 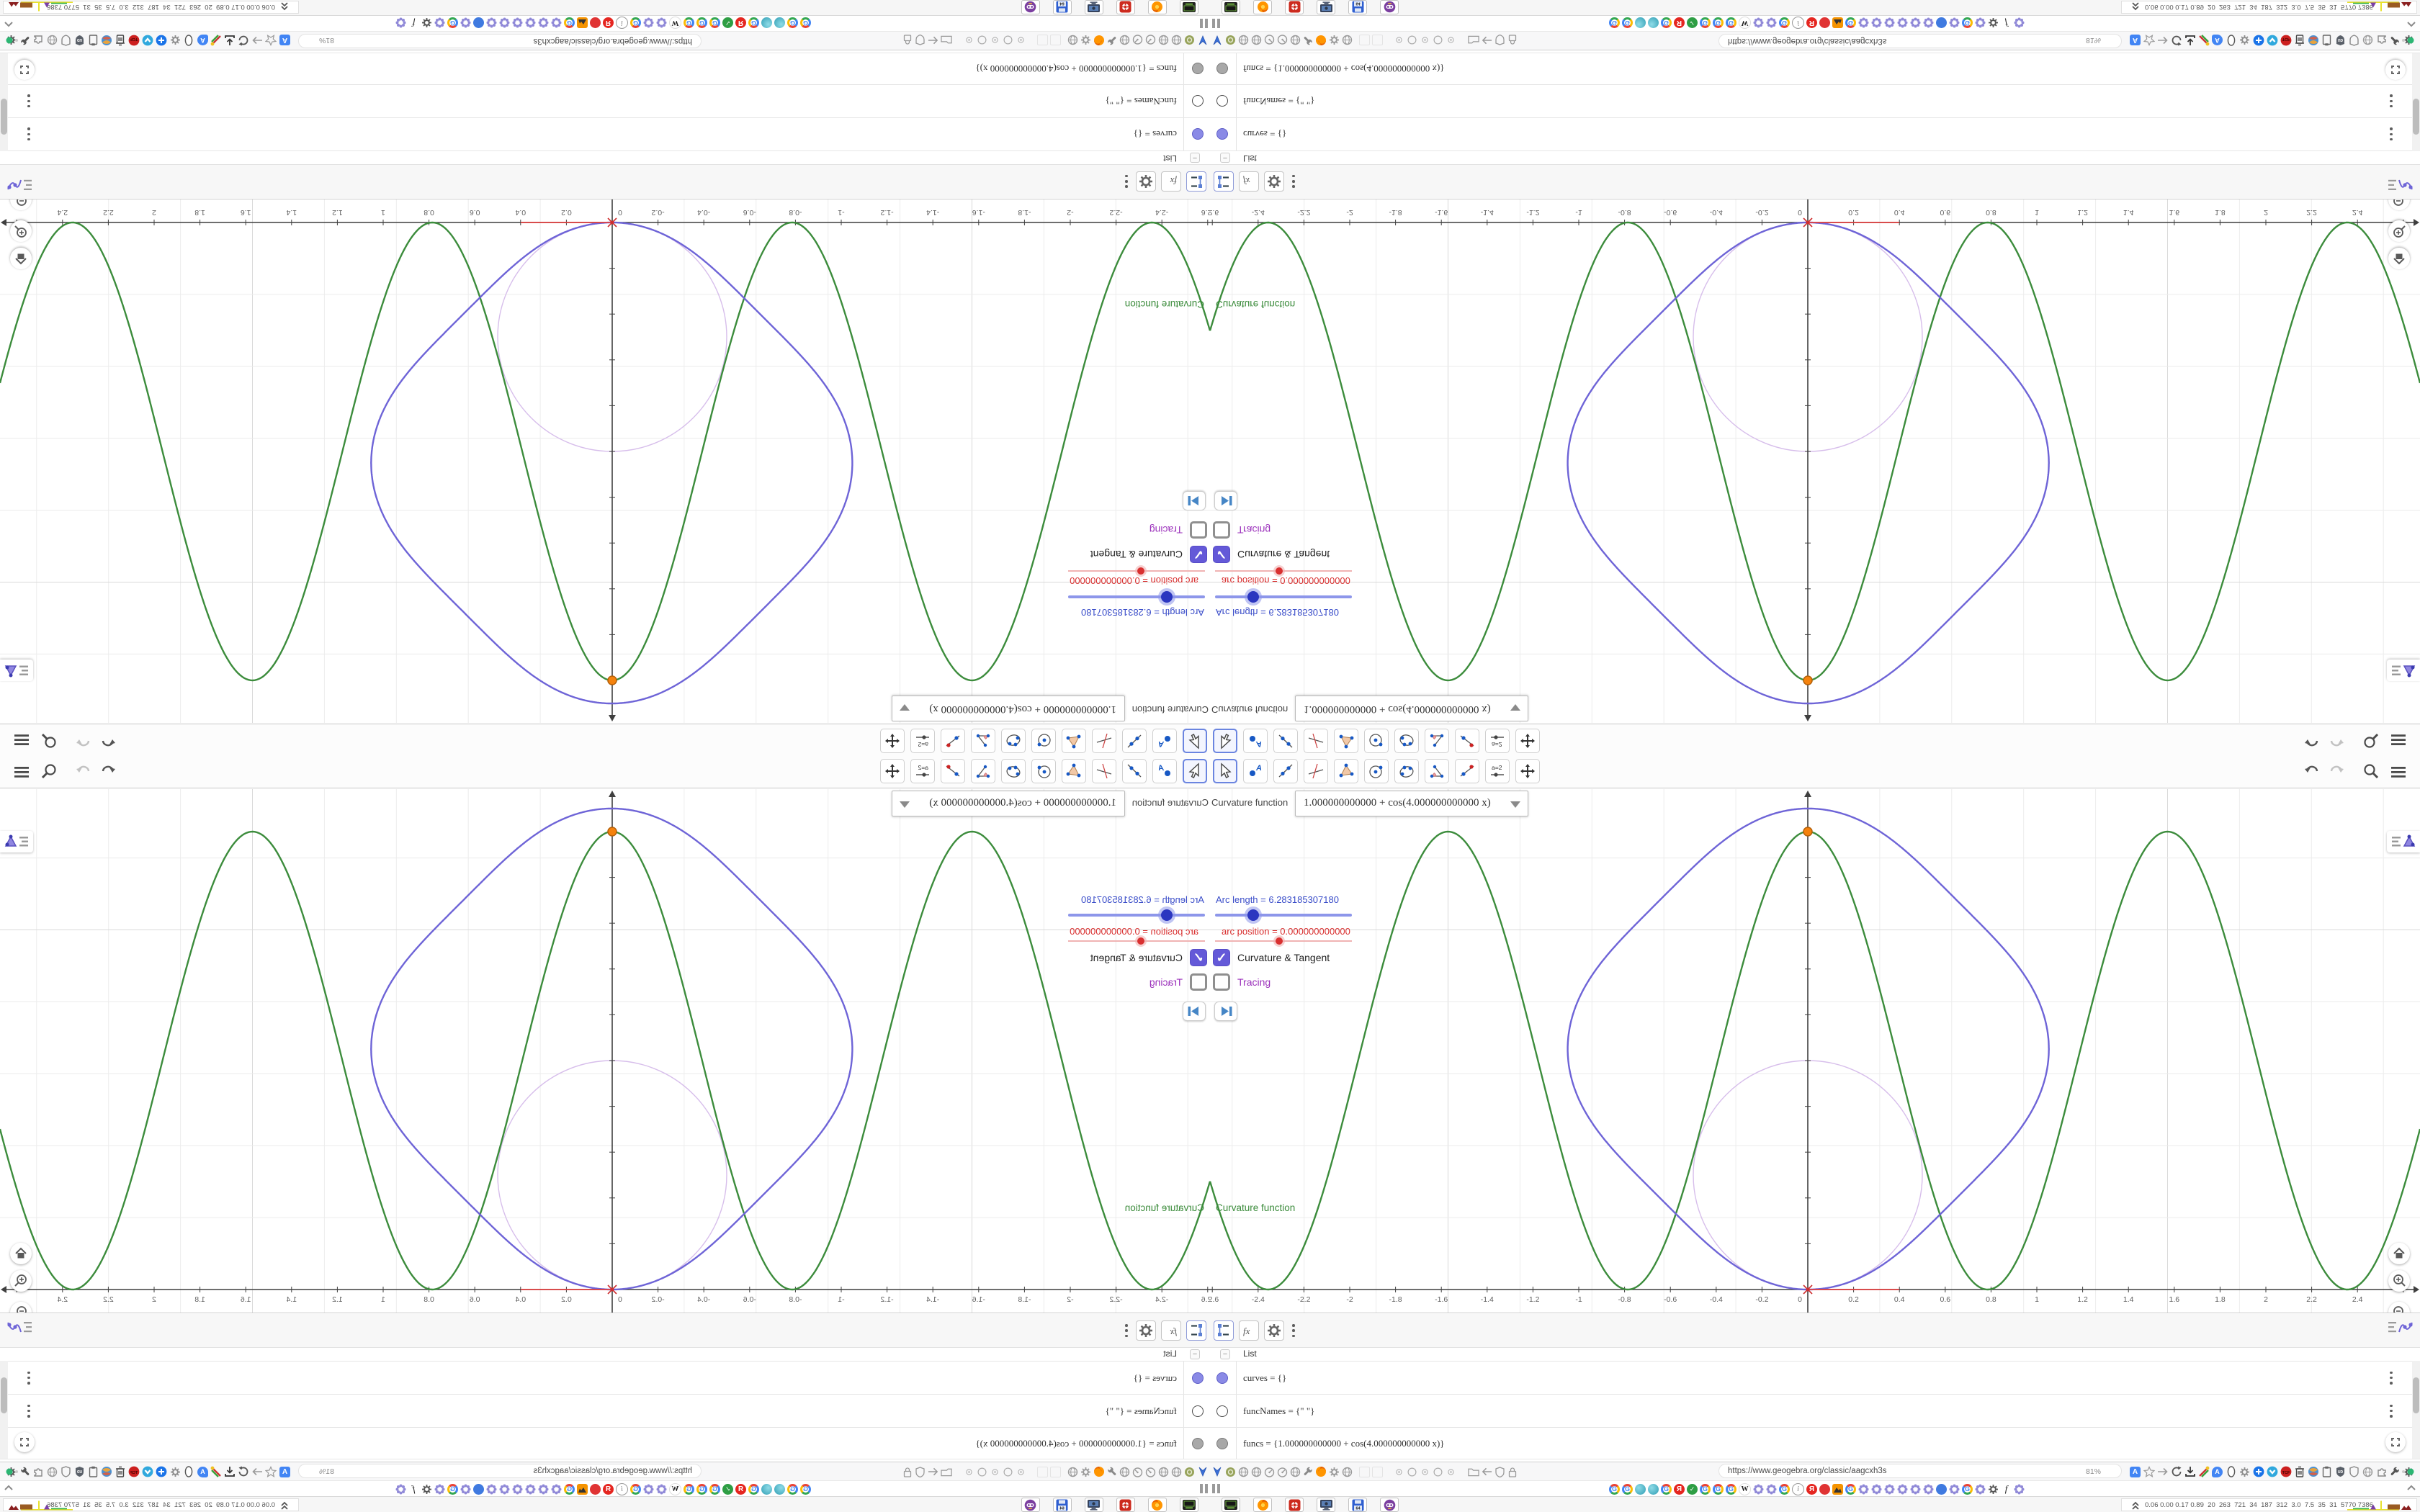 What do you see at coordinates (780, 23) in the screenshot?
I see `bookmark-sphere-icon` at bounding box center [780, 23].